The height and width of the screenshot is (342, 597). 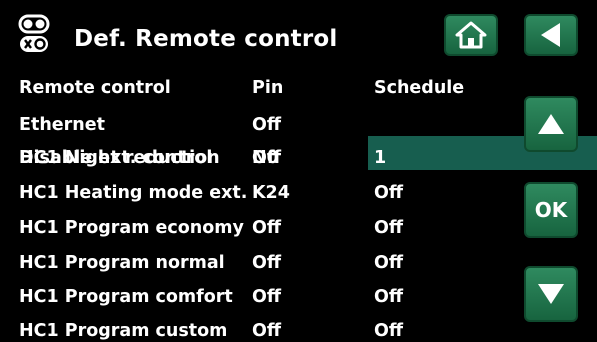 I want to click on arrow-up-icon, so click(x=551, y=124).